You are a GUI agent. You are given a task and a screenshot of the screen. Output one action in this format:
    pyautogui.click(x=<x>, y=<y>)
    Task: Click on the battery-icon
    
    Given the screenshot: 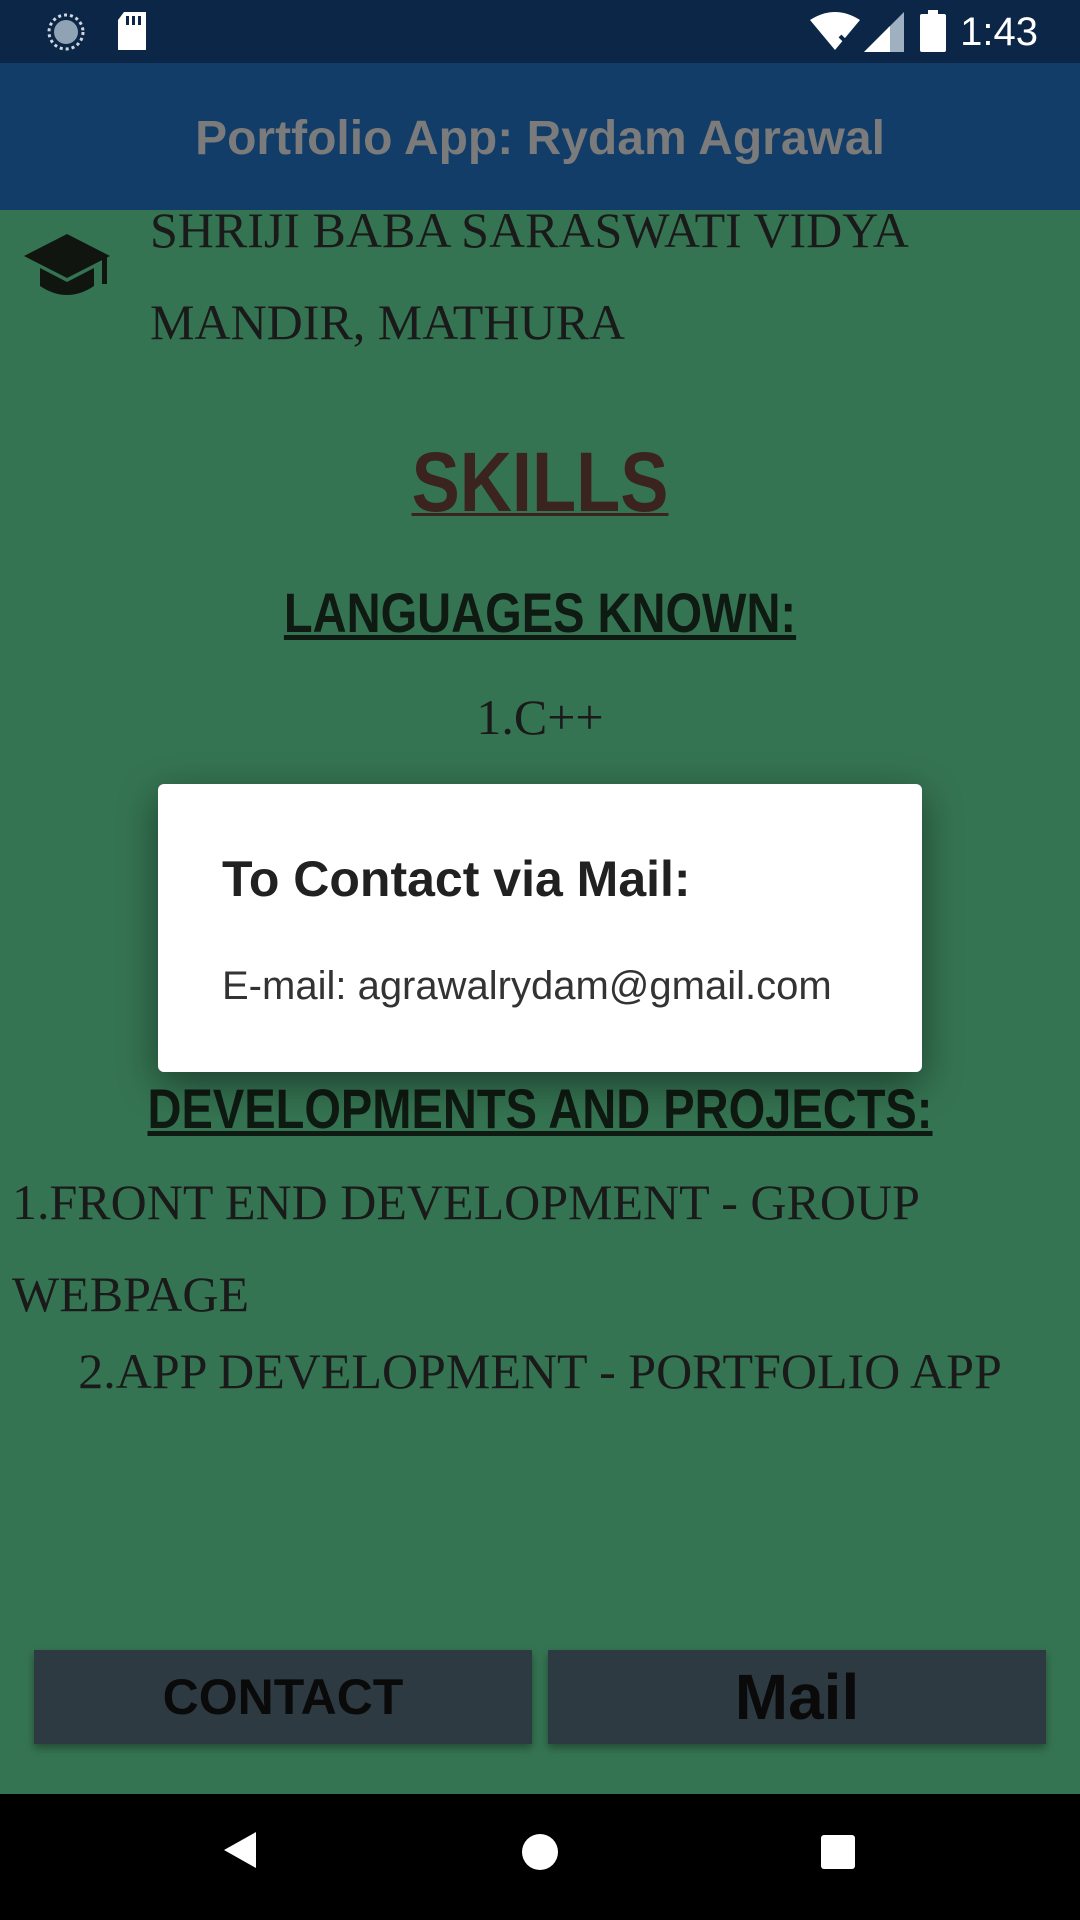 What is the action you would take?
    pyautogui.click(x=933, y=31)
    